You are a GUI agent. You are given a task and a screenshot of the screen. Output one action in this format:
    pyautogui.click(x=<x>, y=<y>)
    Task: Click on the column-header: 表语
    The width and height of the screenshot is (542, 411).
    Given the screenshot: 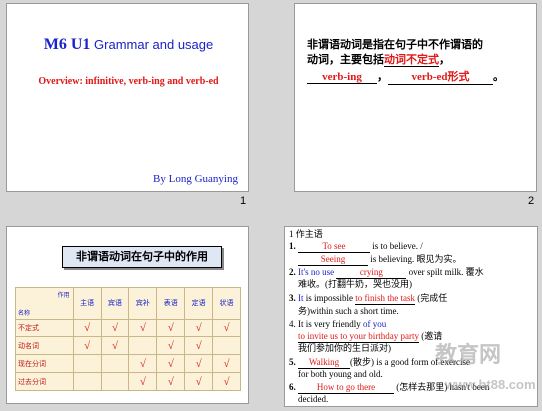 What is the action you would take?
    pyautogui.click(x=171, y=303)
    